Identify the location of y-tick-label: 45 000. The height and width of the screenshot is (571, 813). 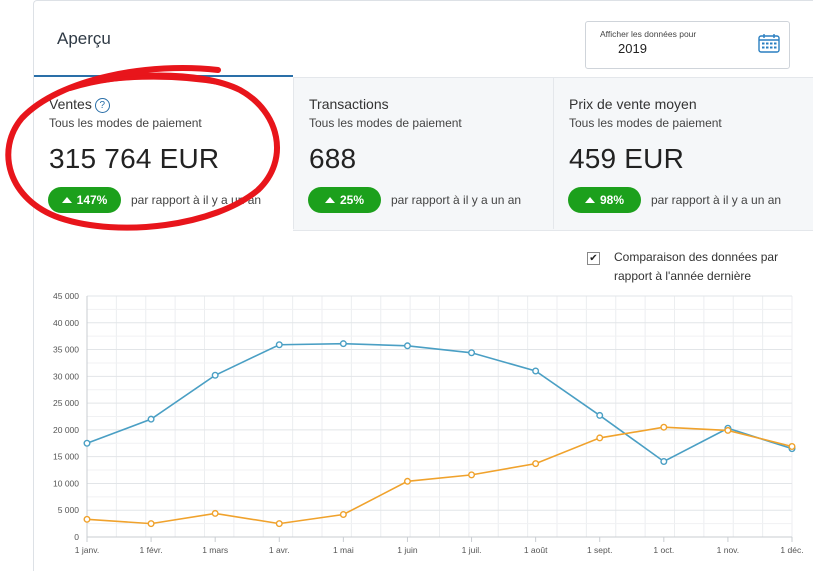
(66, 296).